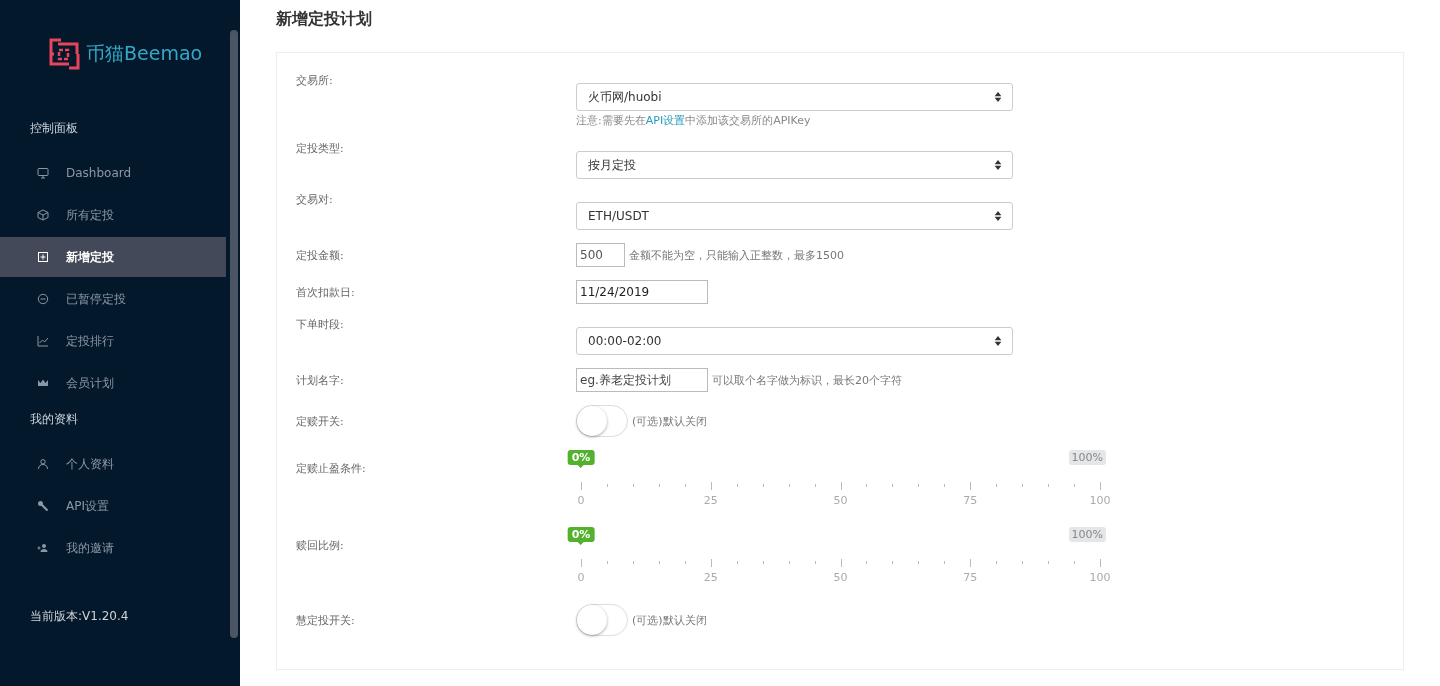  What do you see at coordinates (794, 97) in the screenshot?
I see `select-field: 火币网/huobi` at bounding box center [794, 97].